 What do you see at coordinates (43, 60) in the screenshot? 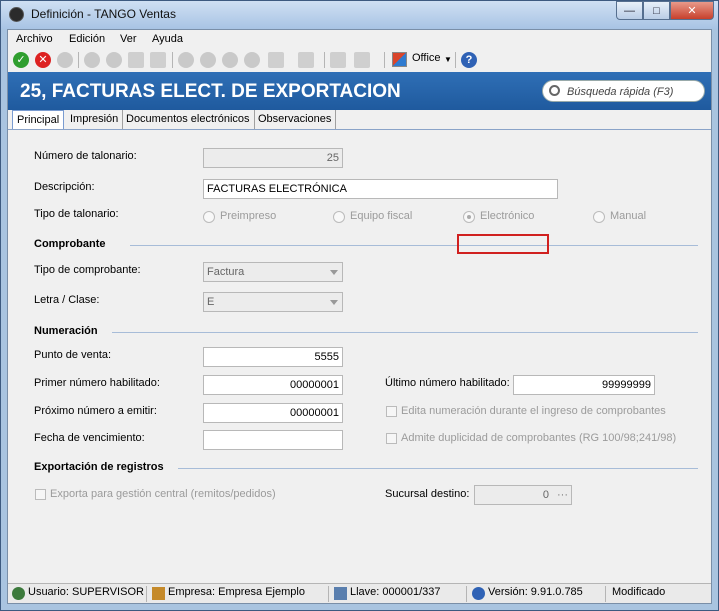
I see `cancel-icon: ✕` at bounding box center [43, 60].